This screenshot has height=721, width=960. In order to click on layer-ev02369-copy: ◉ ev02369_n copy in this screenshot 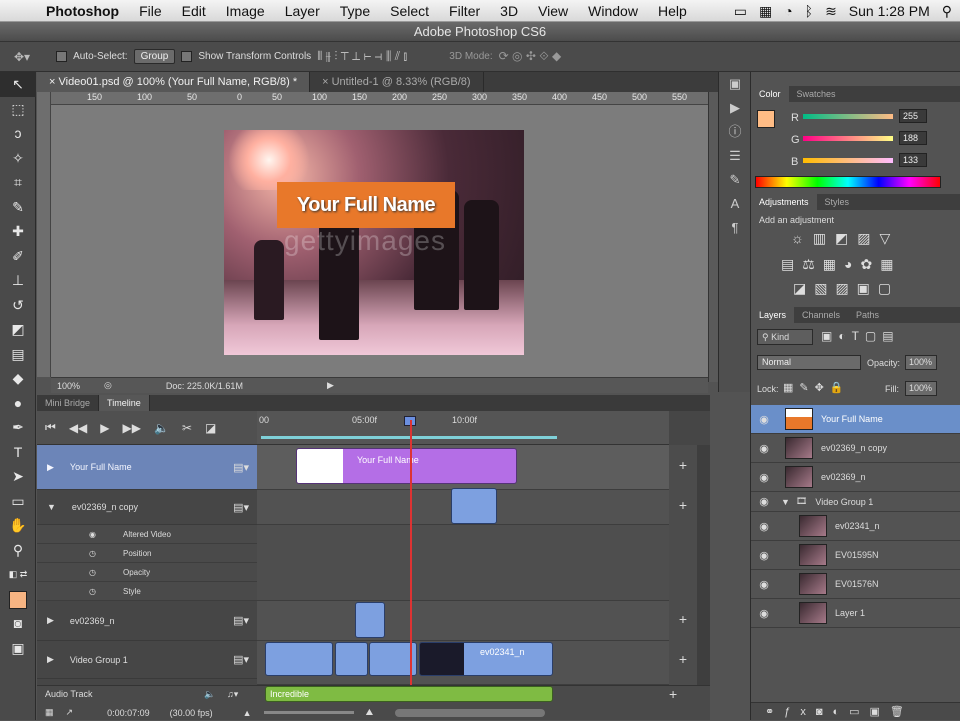, I will do `click(855, 448)`.